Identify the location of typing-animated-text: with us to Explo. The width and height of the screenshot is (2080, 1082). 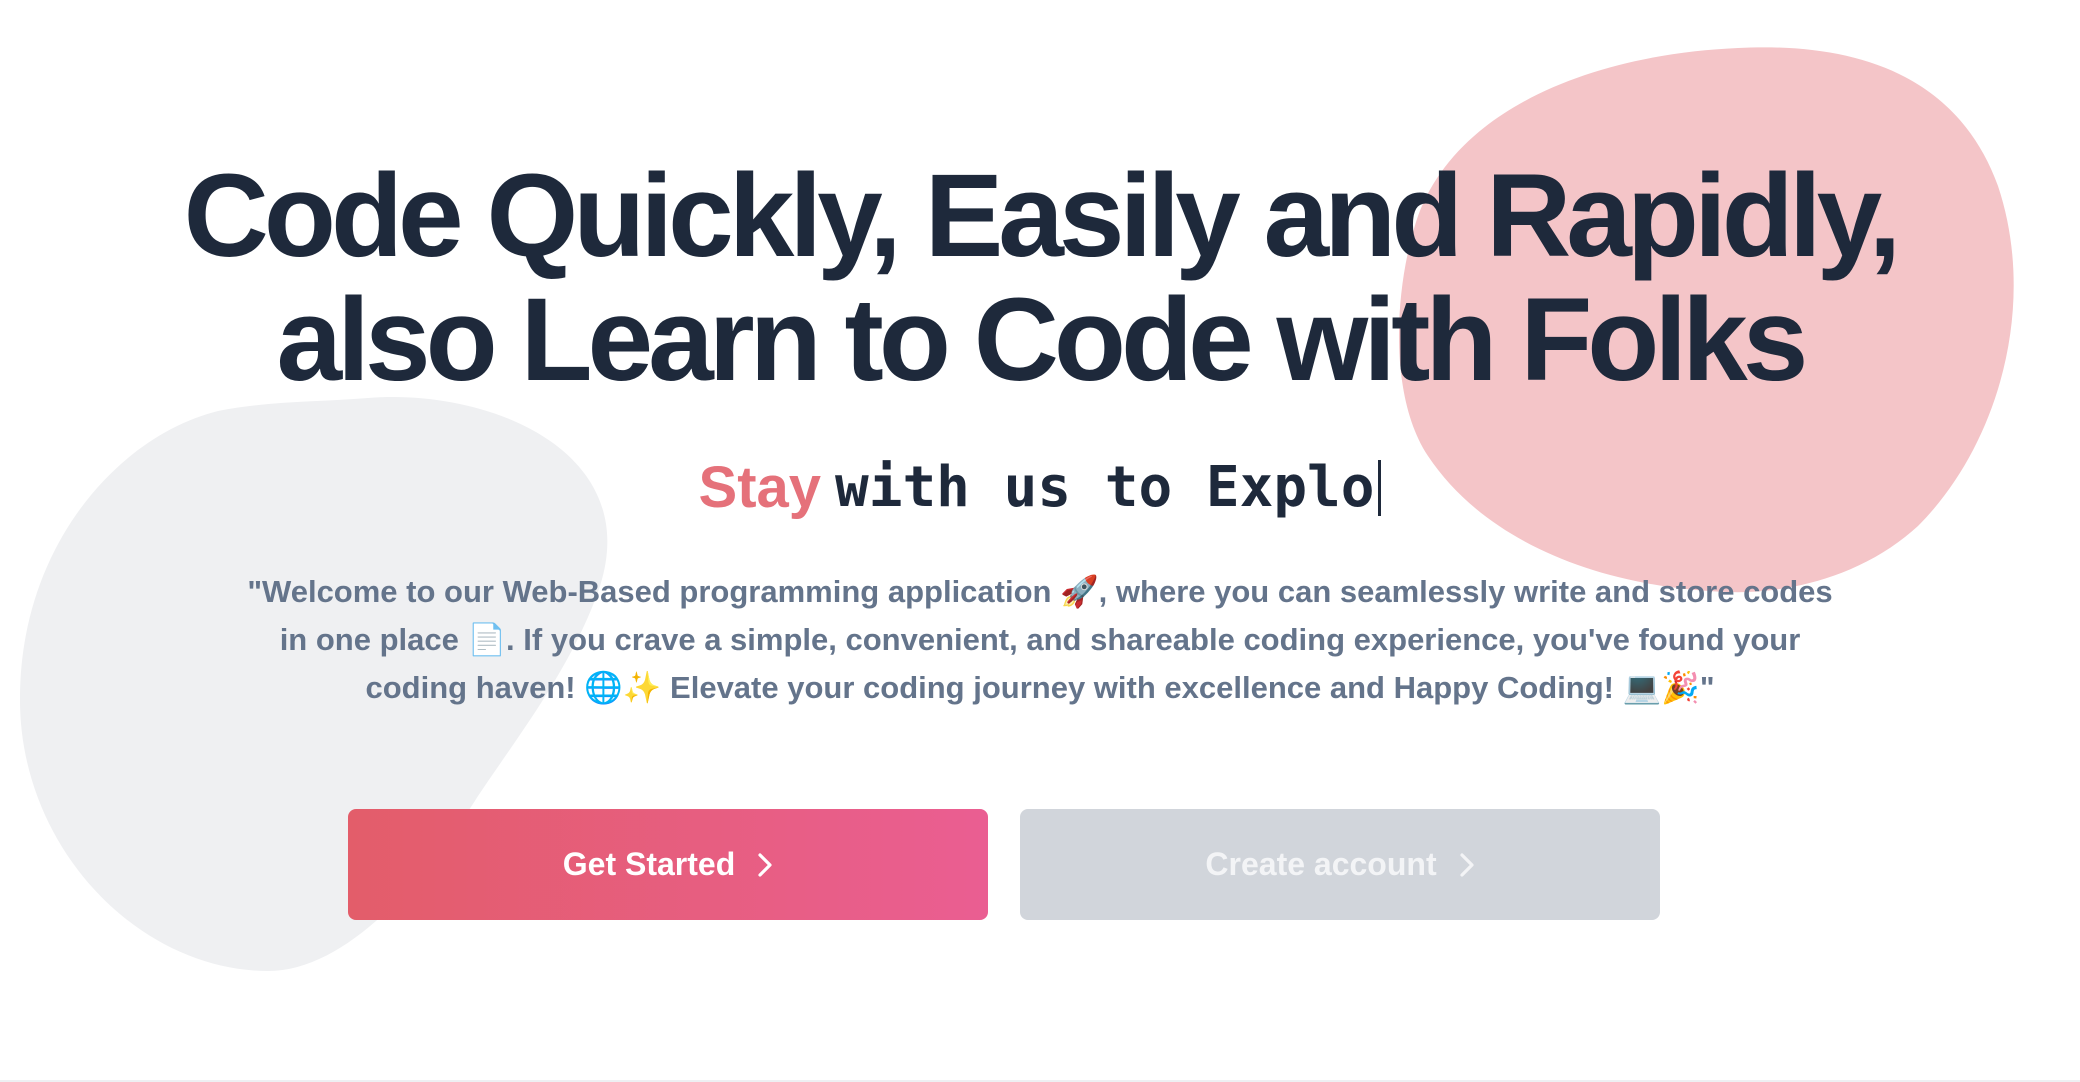
(1105, 487).